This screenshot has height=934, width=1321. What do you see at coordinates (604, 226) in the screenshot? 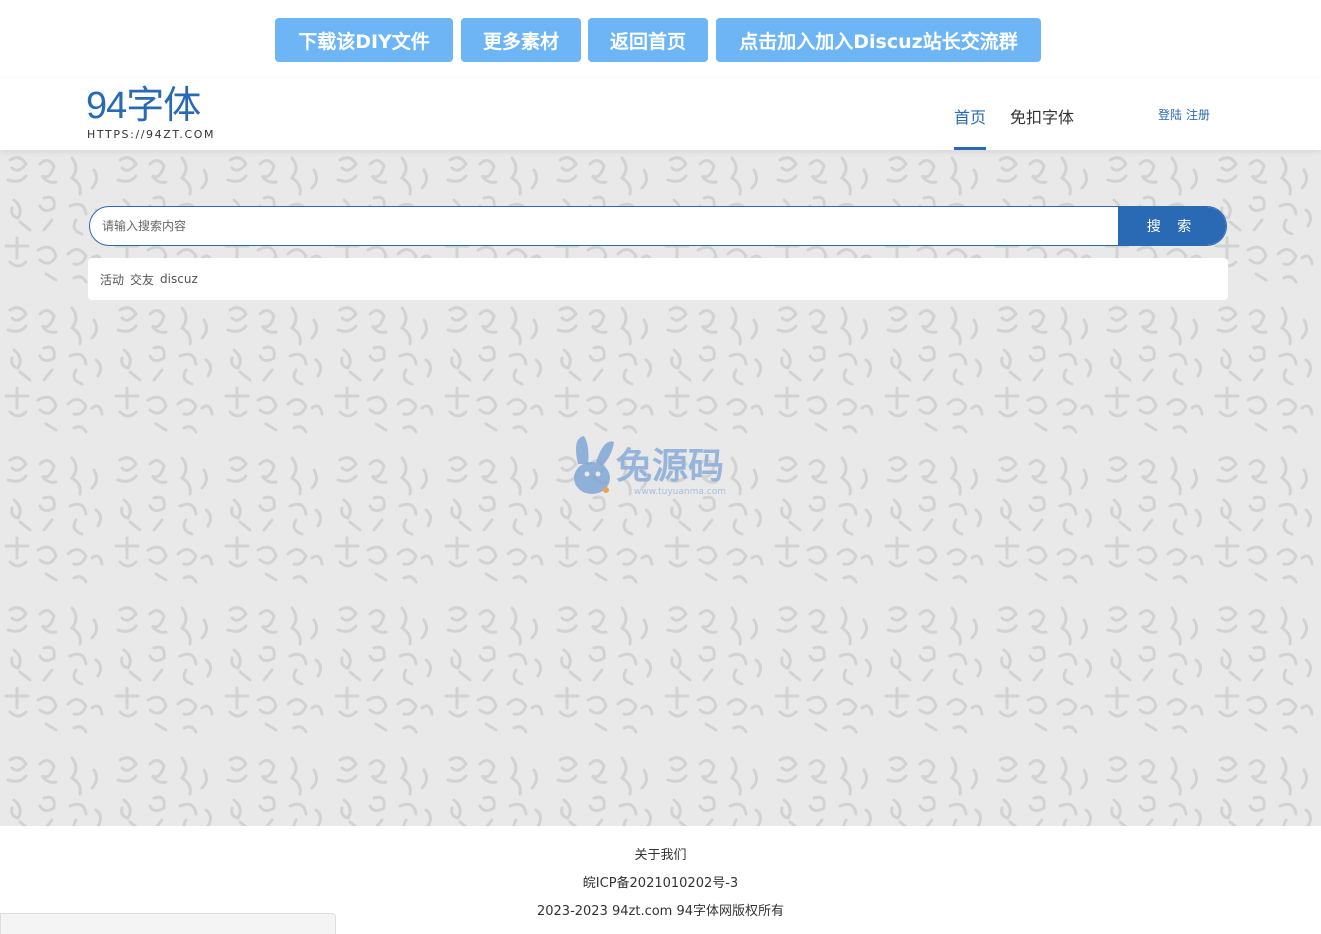
I see `search-input` at bounding box center [604, 226].